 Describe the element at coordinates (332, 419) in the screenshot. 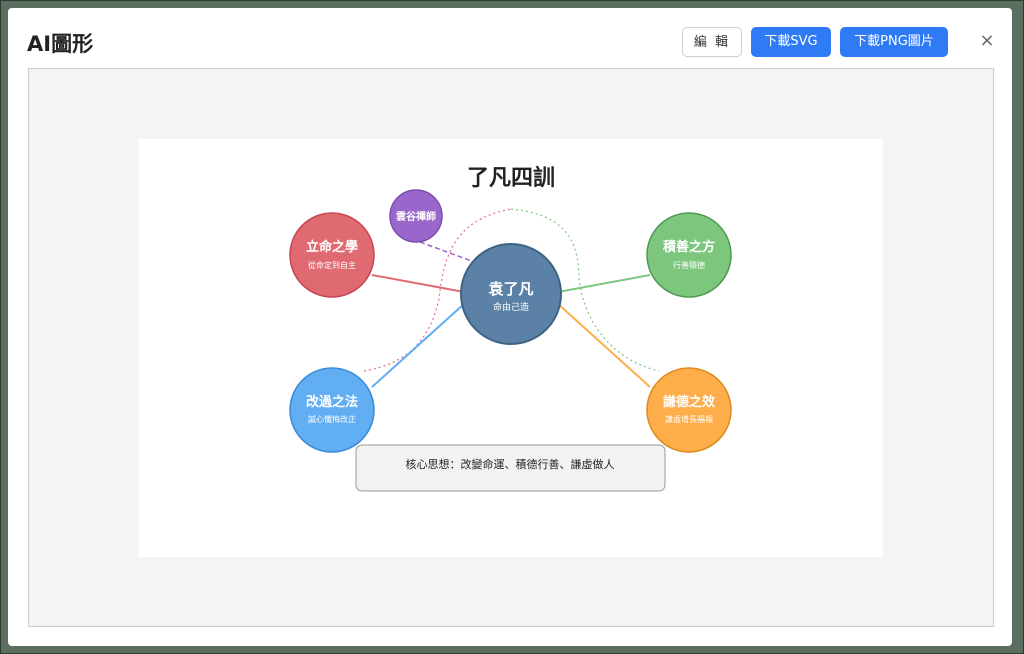

I see `node-sublabel: 誠心懺悔改正` at that location.